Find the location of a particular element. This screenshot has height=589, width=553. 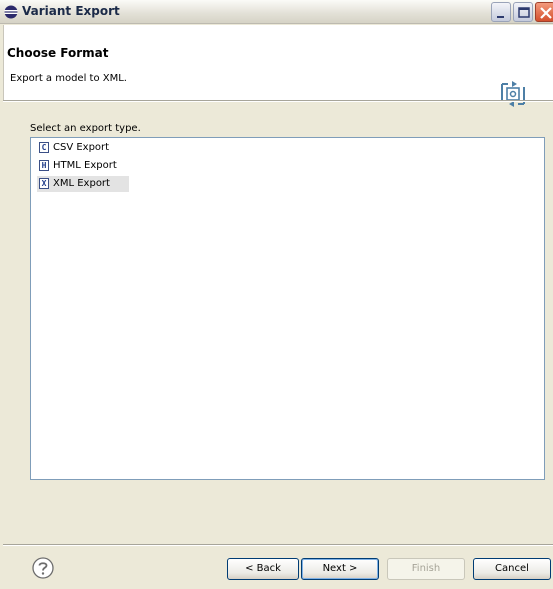

export-item-csv: C CSV Export is located at coordinates (83, 148).